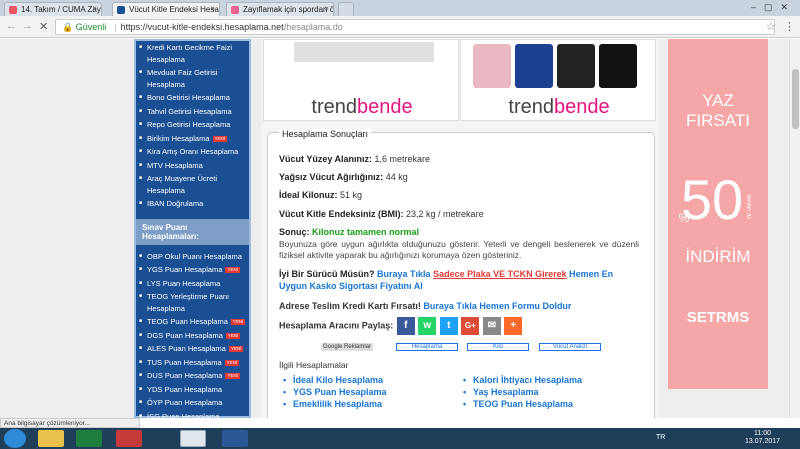 The height and width of the screenshot is (449, 800). Describe the element at coordinates (773, 7) in the screenshot. I see `window-controls: –▢✕` at that location.